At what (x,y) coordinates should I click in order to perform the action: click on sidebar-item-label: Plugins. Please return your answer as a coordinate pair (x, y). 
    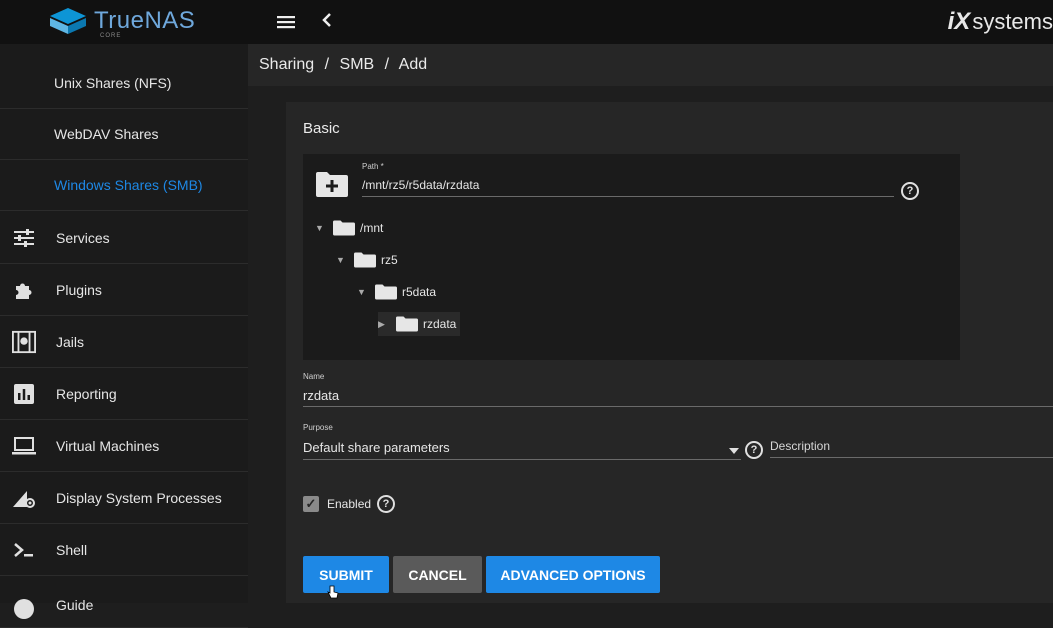
    Looking at the image, I should click on (79, 290).